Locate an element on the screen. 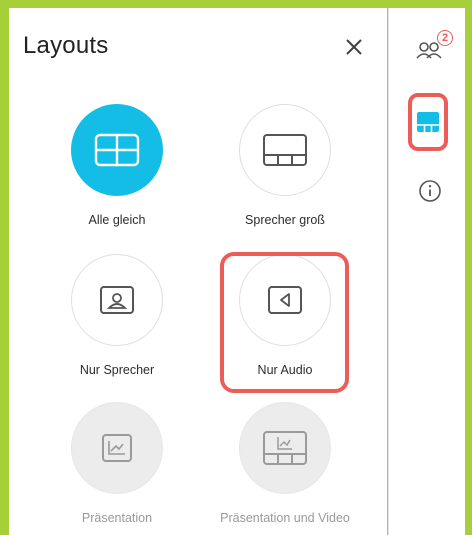 The width and height of the screenshot is (472, 535). participants-button: 2 is located at coordinates (433, 47).